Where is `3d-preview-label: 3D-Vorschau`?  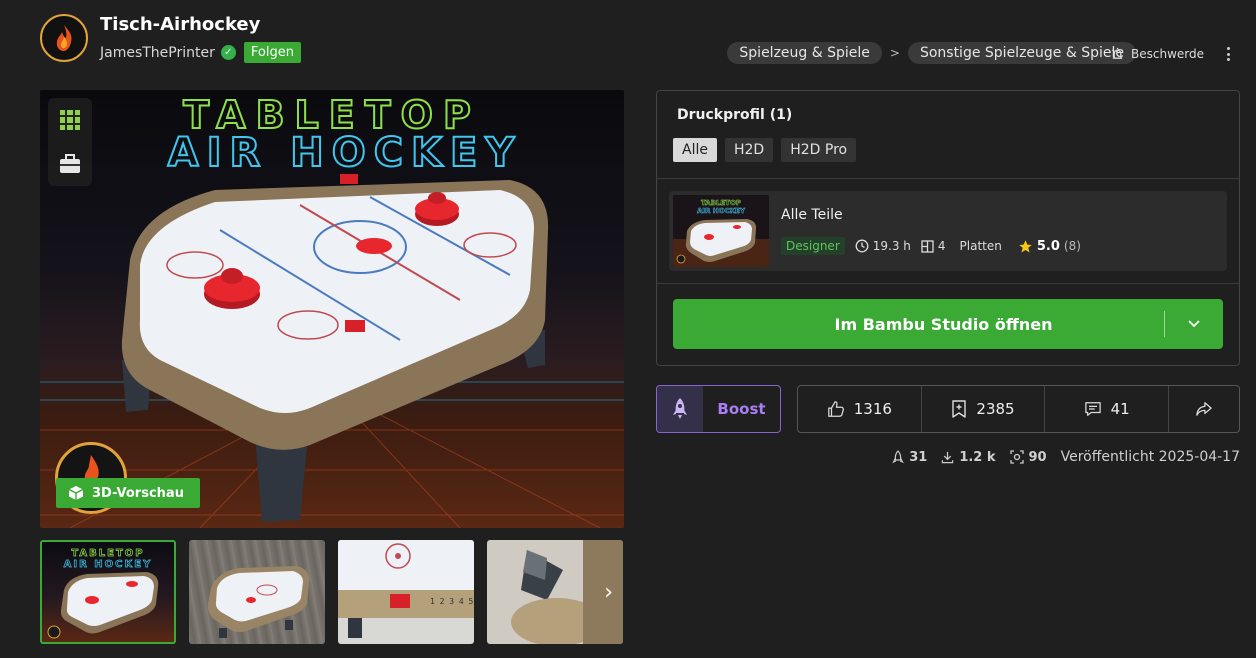
3d-preview-label: 3D-Vorschau is located at coordinates (138, 493).